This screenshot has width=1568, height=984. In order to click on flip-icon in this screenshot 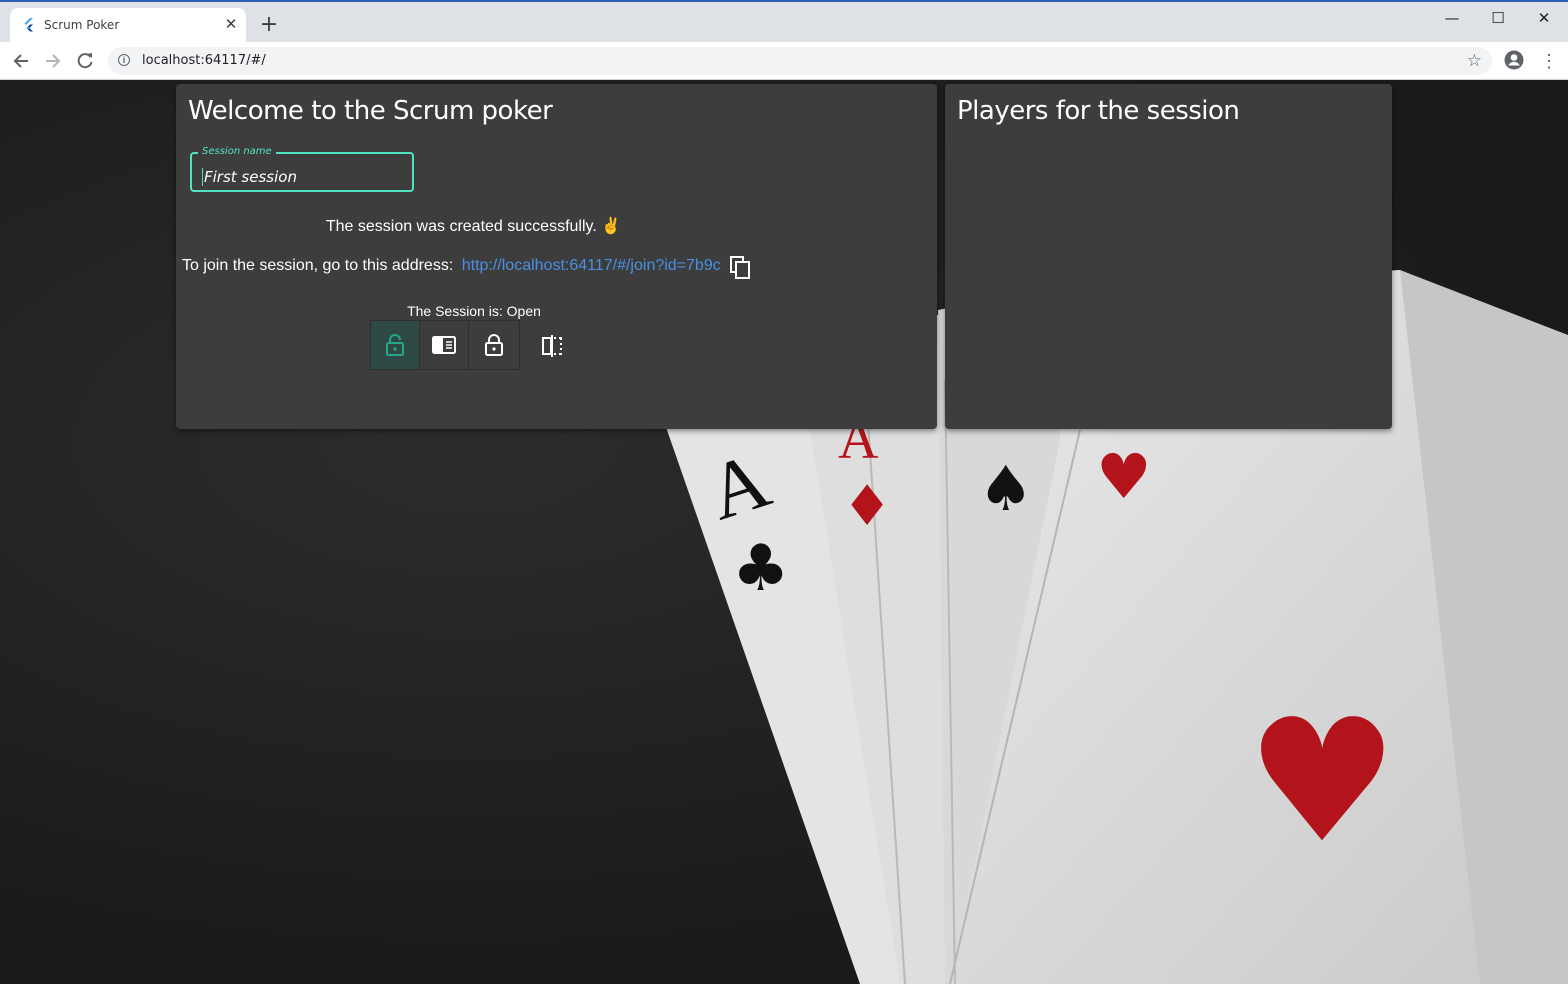, I will do `click(552, 346)`.